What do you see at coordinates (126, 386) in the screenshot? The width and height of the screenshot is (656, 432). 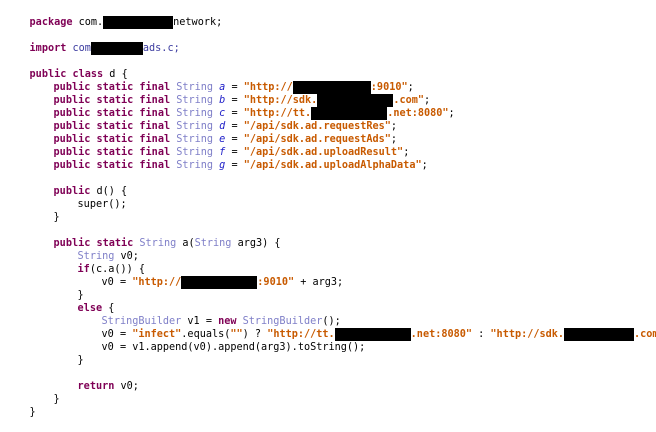 I see `return-value: v0;` at bounding box center [126, 386].